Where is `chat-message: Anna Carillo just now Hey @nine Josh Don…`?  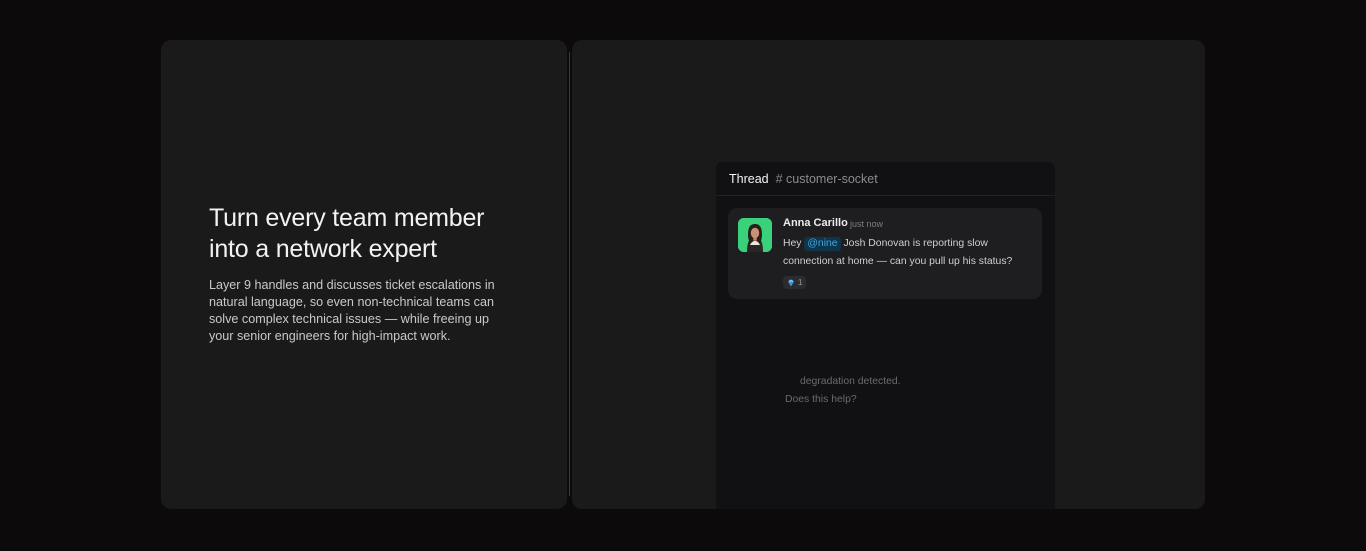
chat-message: Anna Carillo just now Hey @nine Josh Don… is located at coordinates (885, 253).